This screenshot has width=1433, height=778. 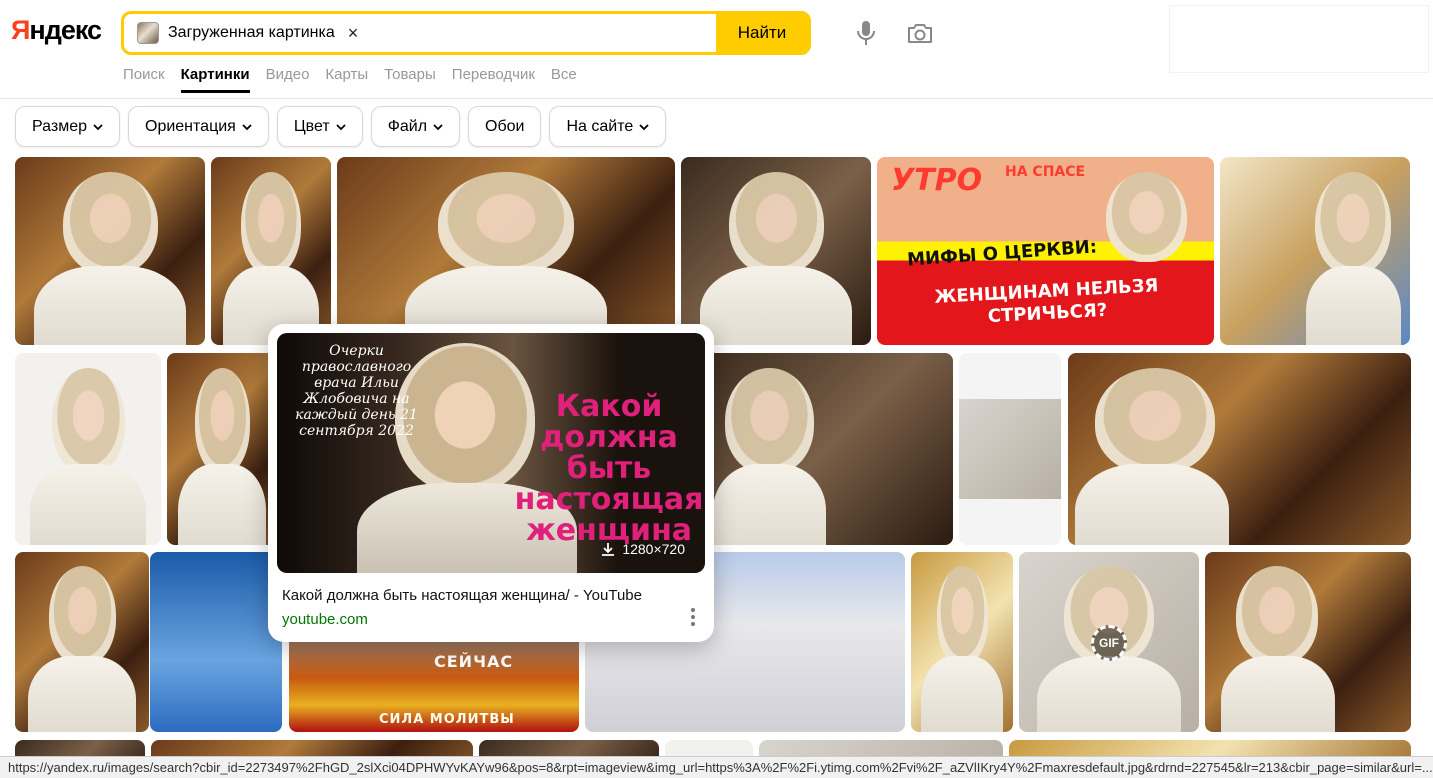 I want to click on tab-search: Поиск, so click(x=144, y=79).